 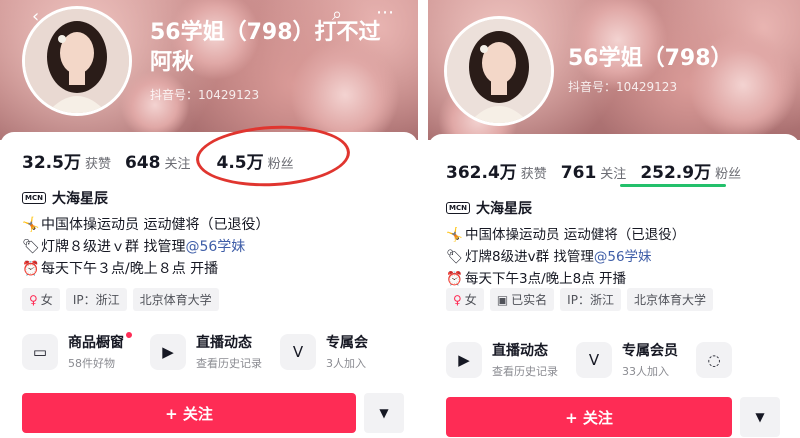 I want to click on stat-likes: 32.5万 获赞, so click(x=66, y=160).